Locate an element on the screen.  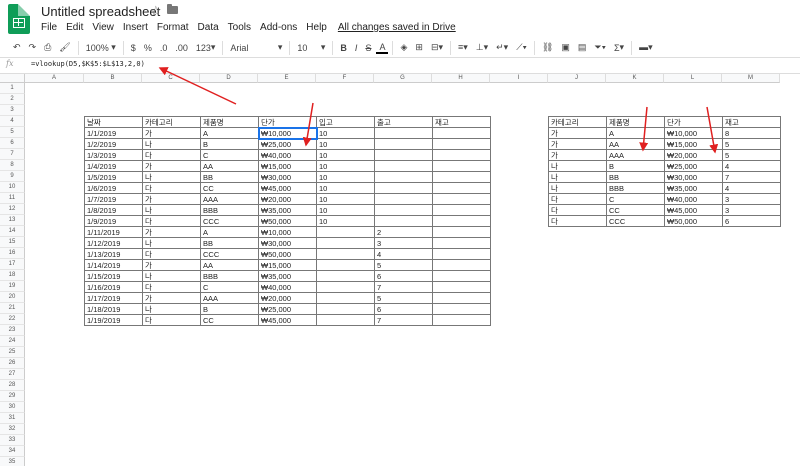
row-header-8: 8 is located at coordinates (12, 165).